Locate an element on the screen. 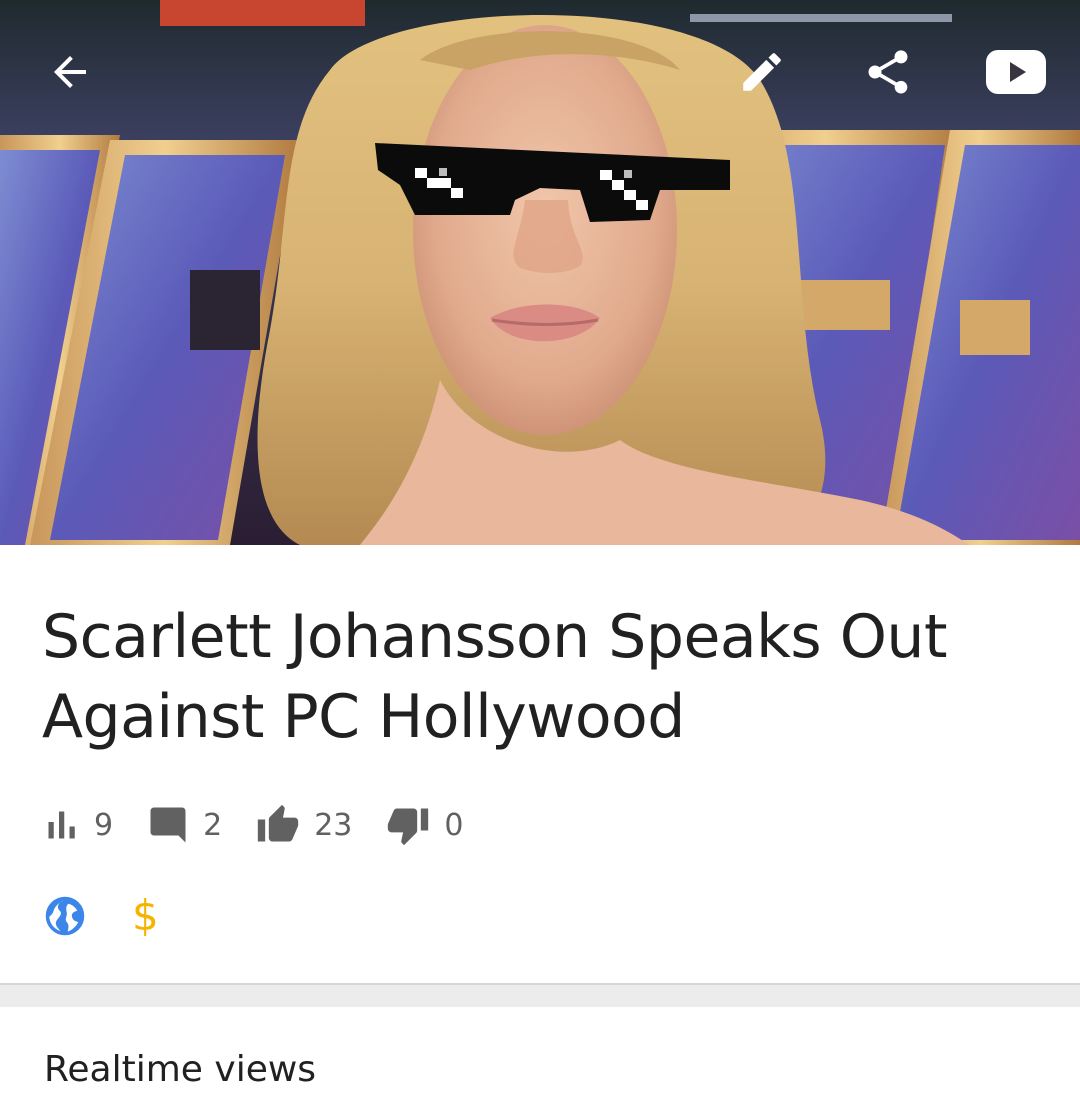  edit-button is located at coordinates (762, 72).